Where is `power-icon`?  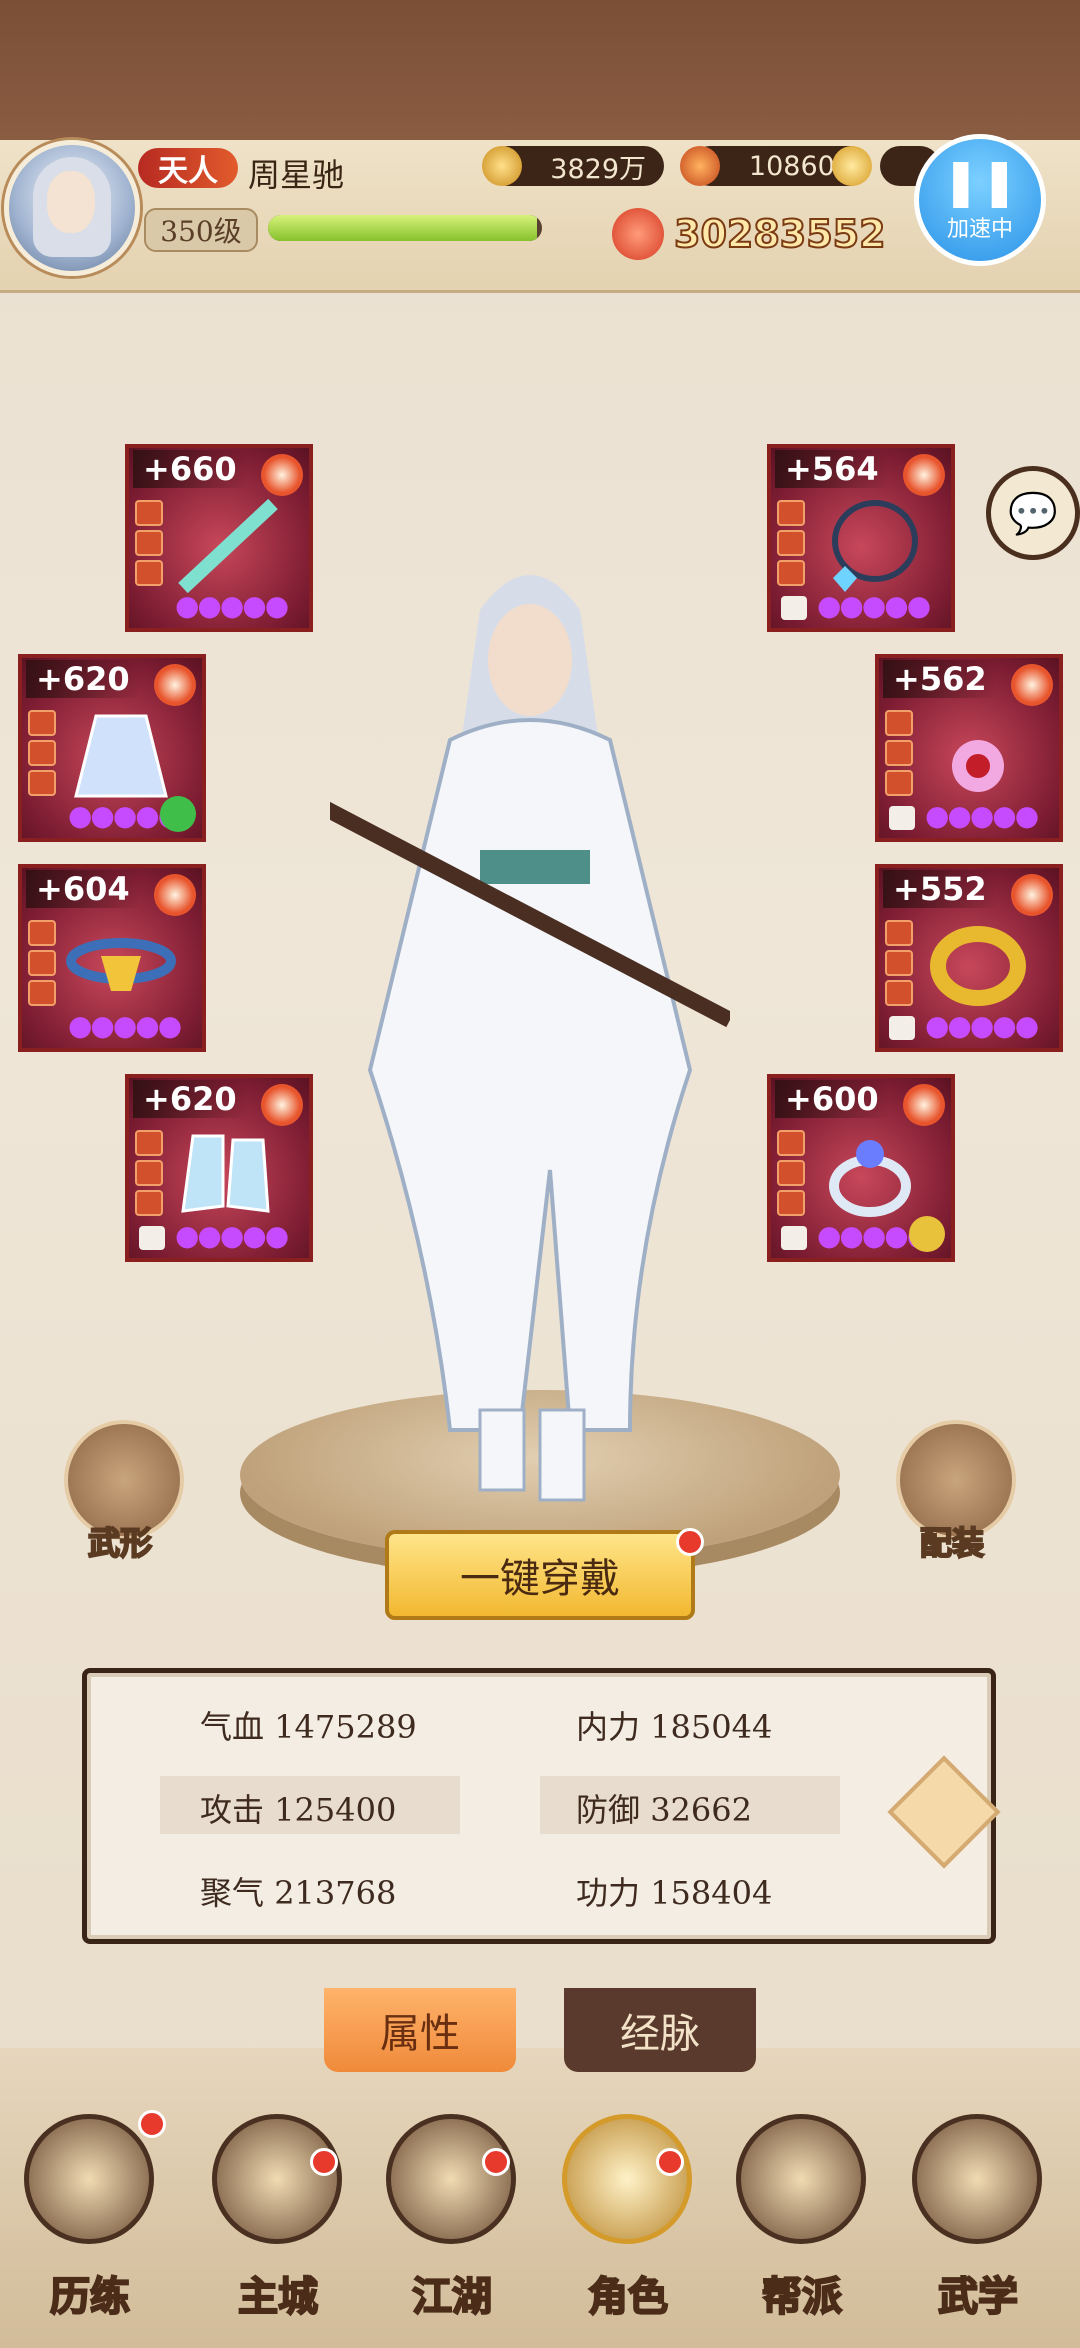
power-icon is located at coordinates (638, 234).